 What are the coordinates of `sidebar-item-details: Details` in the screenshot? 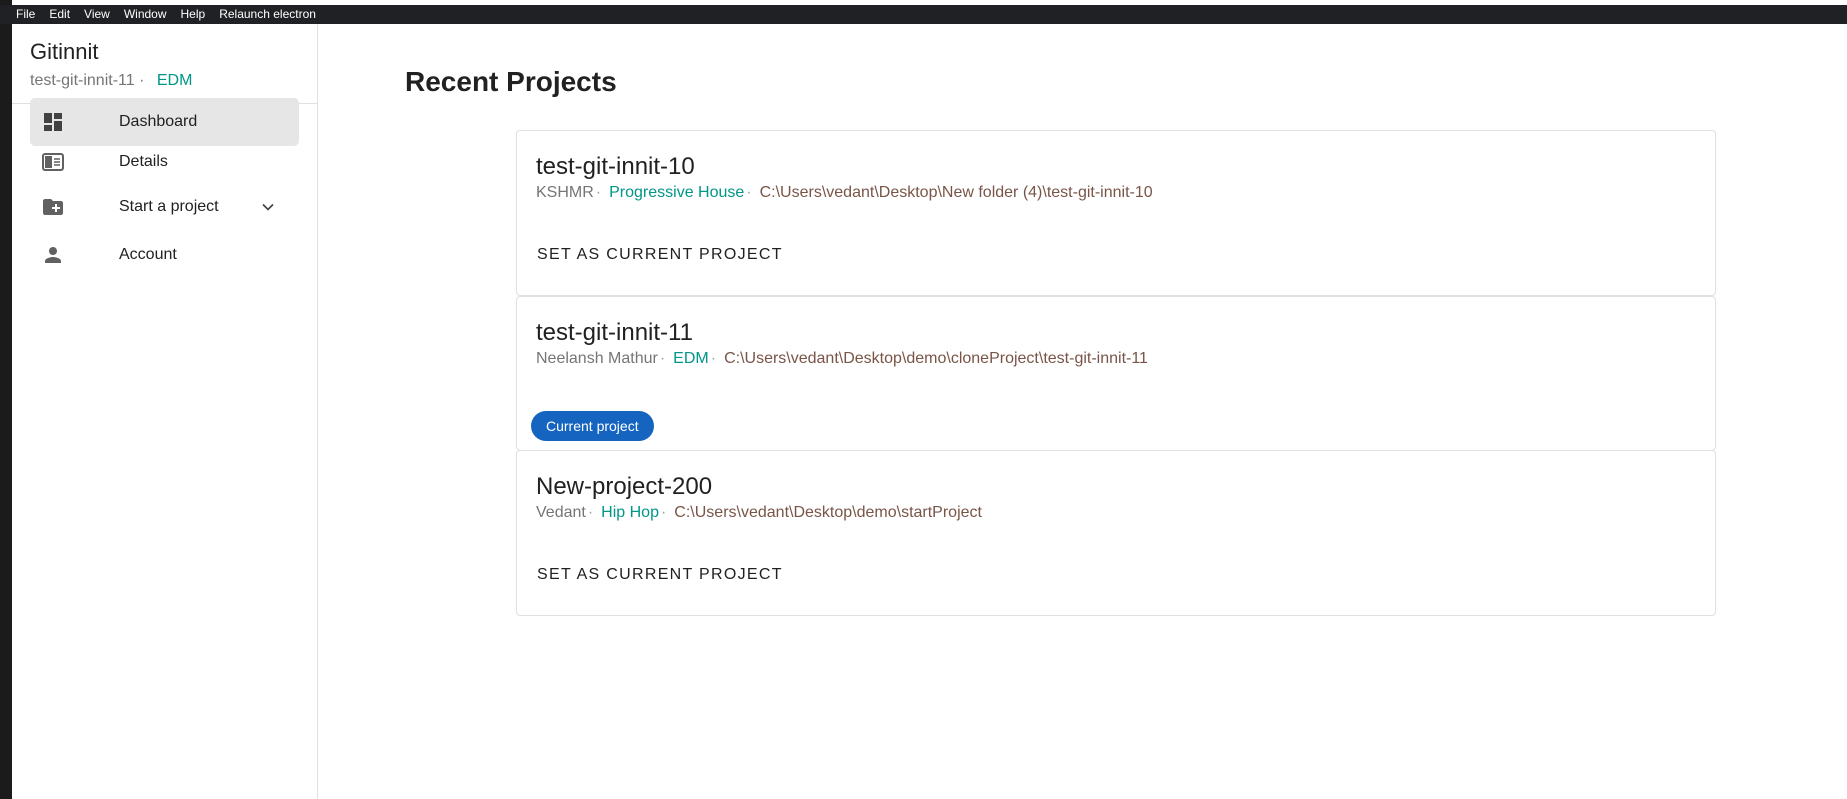 It's located at (164, 162).